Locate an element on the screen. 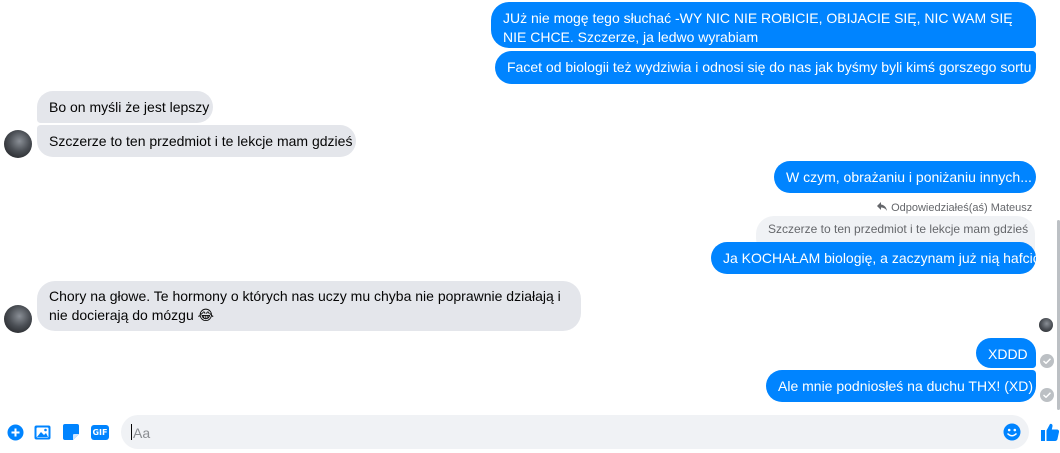 The width and height of the screenshot is (1060, 453). image-icon is located at coordinates (42, 432).